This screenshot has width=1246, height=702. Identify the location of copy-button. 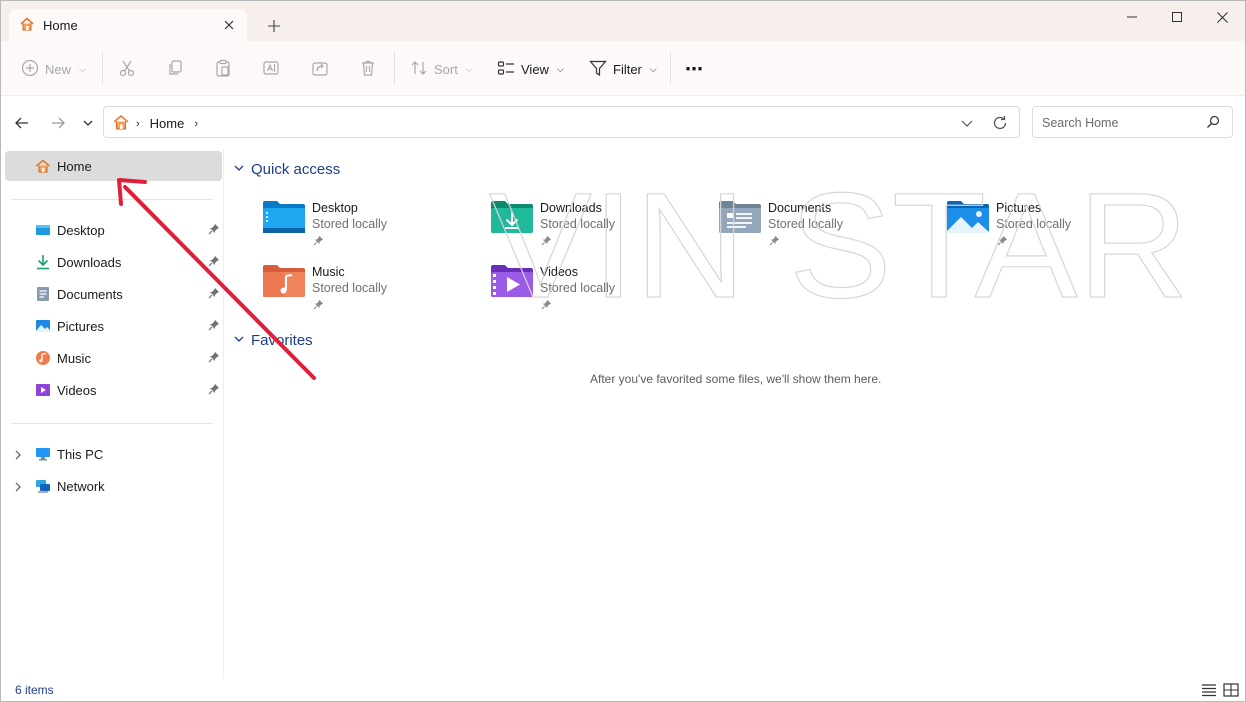
(175, 69).